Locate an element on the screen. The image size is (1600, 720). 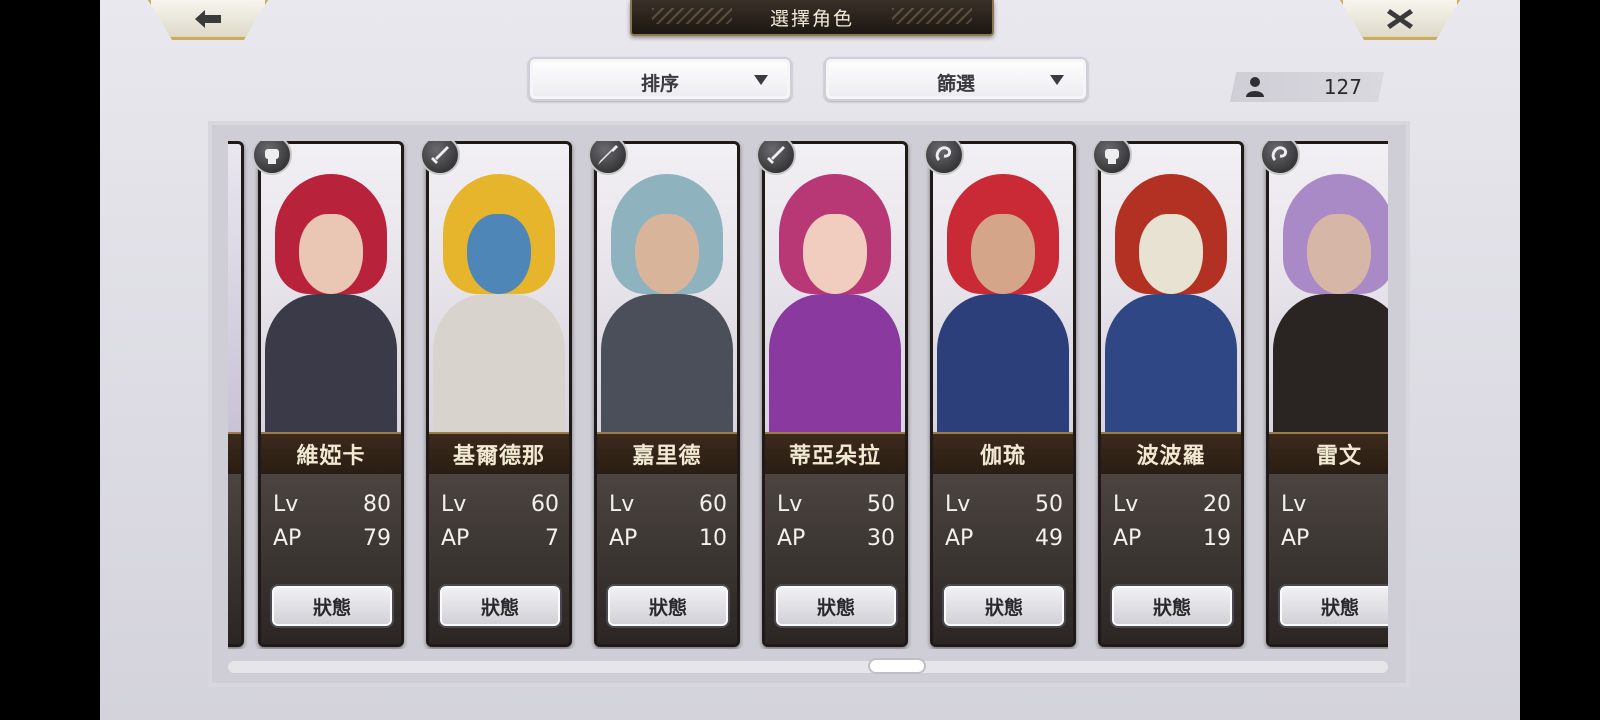
ap-value: 10 is located at coordinates (713, 538).